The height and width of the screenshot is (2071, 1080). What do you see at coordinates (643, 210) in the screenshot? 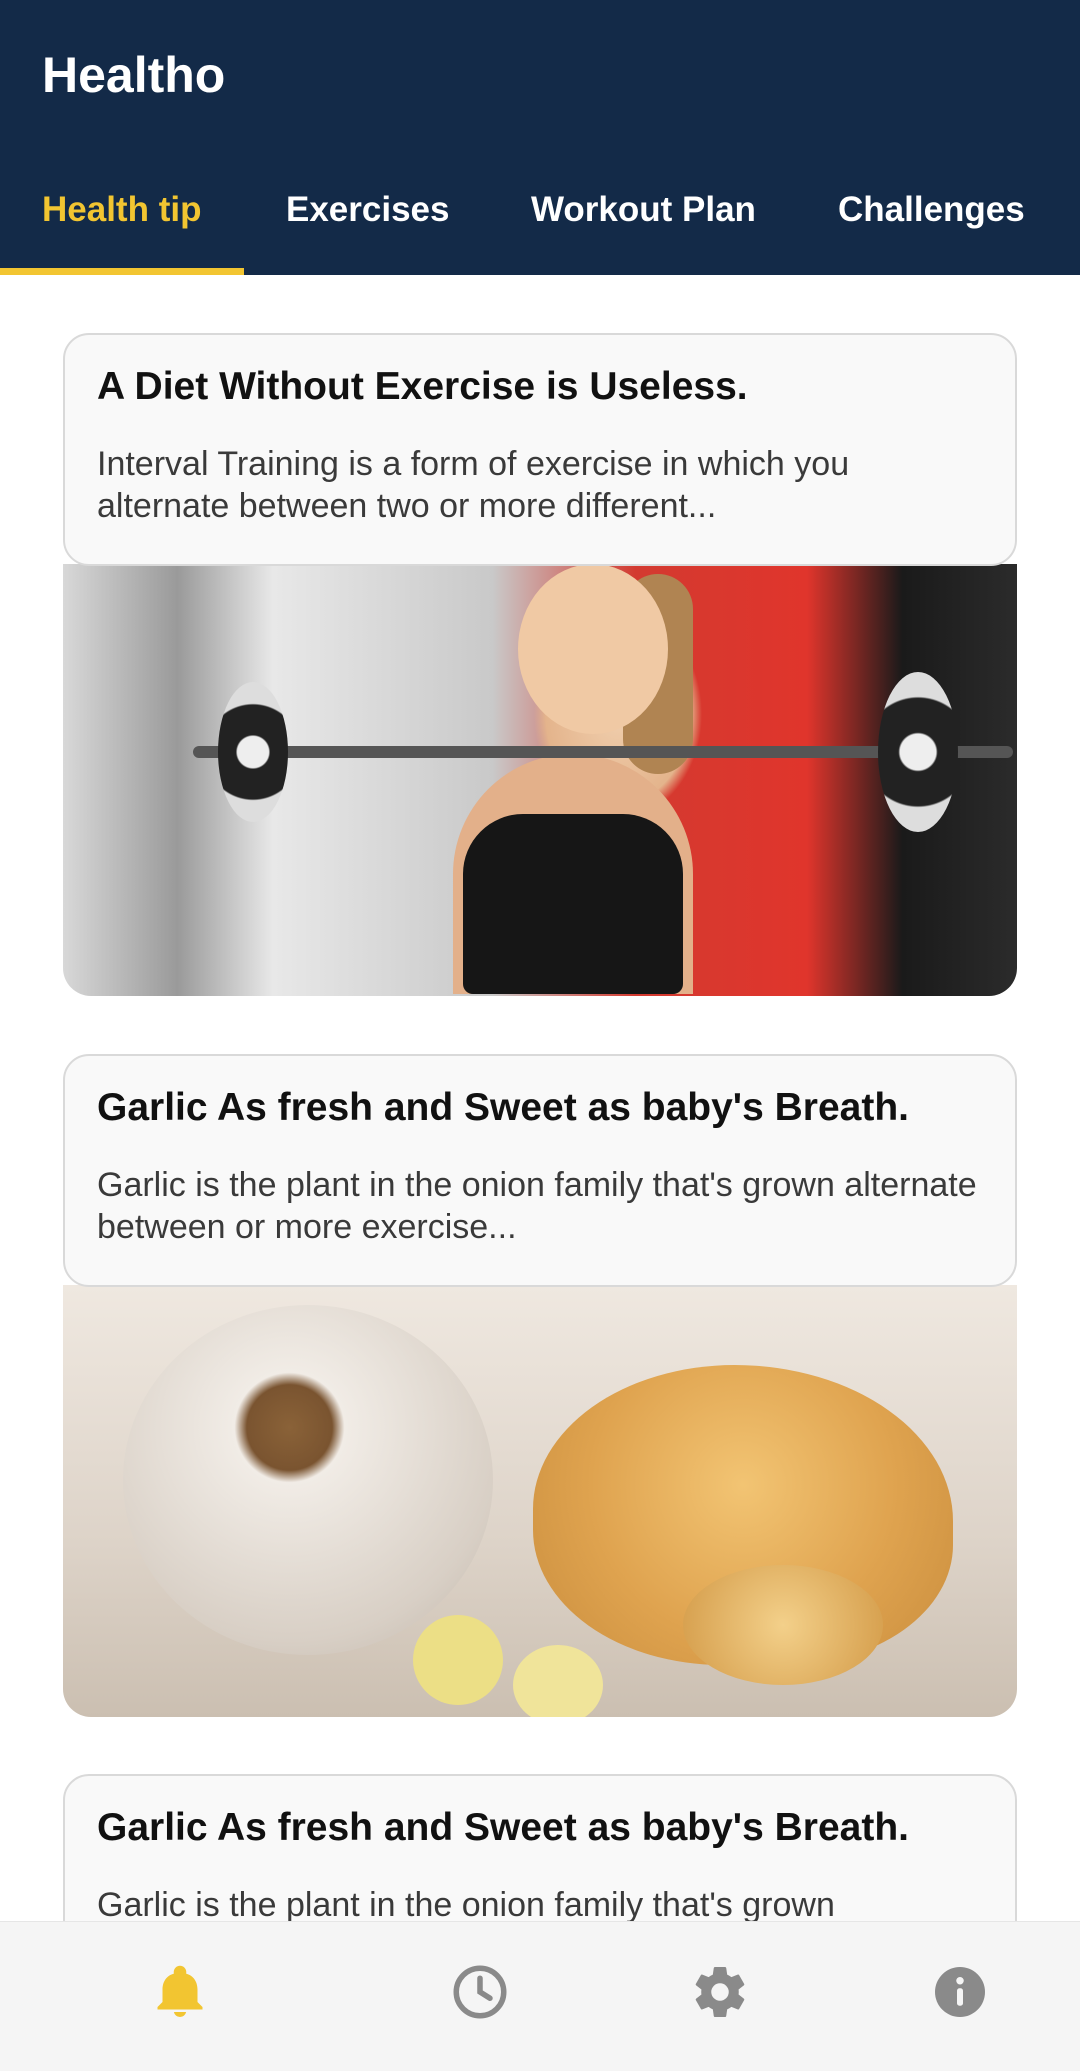
I see `tab-workout-plan: Workout Plan` at bounding box center [643, 210].